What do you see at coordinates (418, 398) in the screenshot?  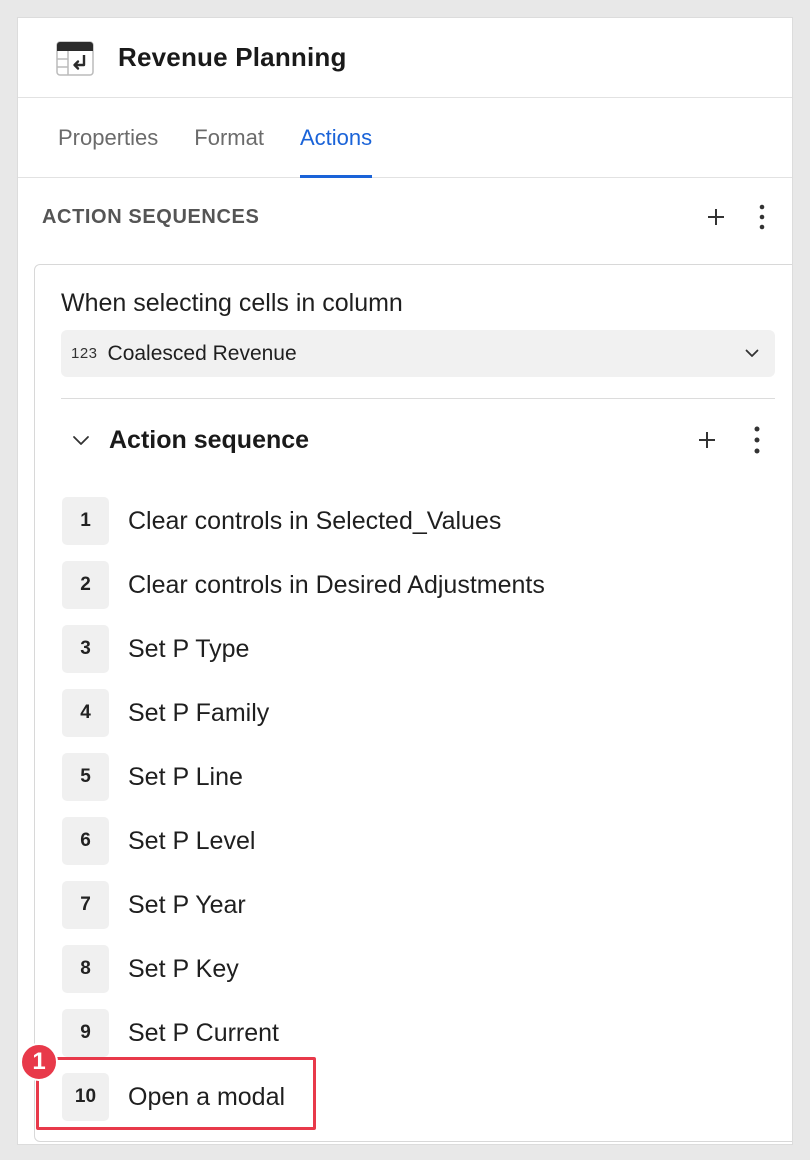 I see `divider` at bounding box center [418, 398].